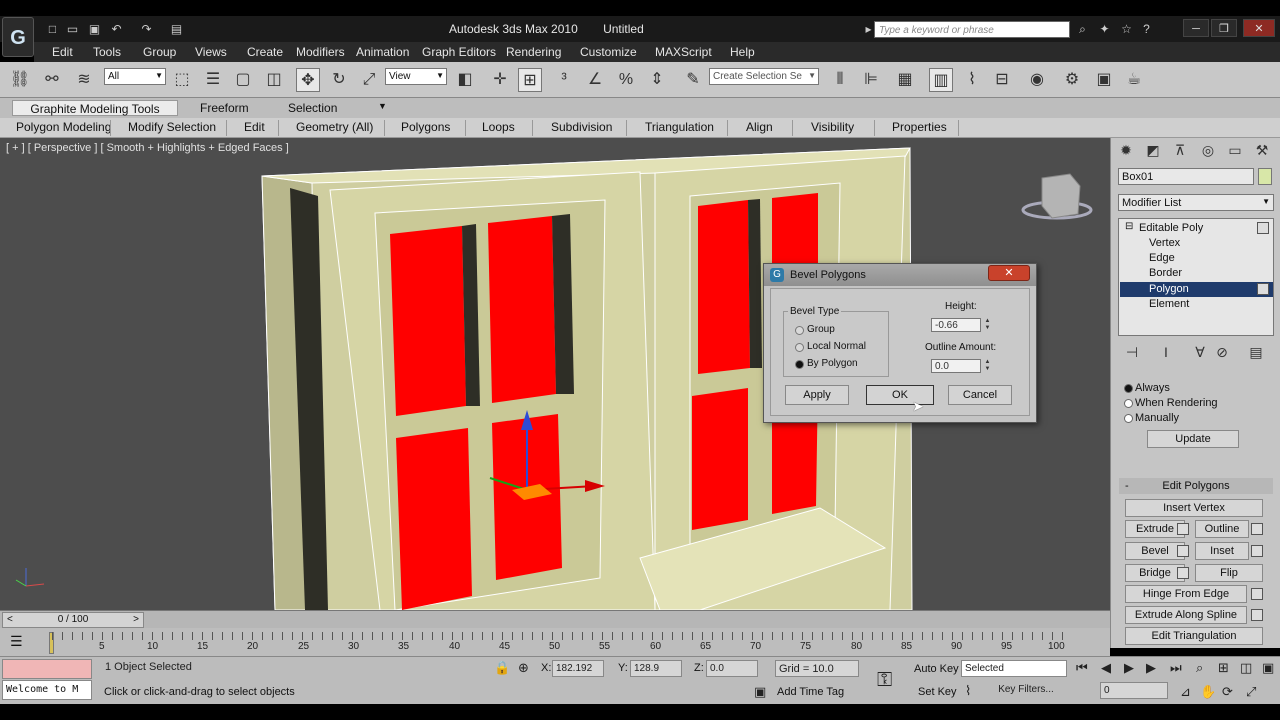 This screenshot has height=720, width=1280. I want to click on maximize-viewport-icon: ⤢, so click(1251, 692).